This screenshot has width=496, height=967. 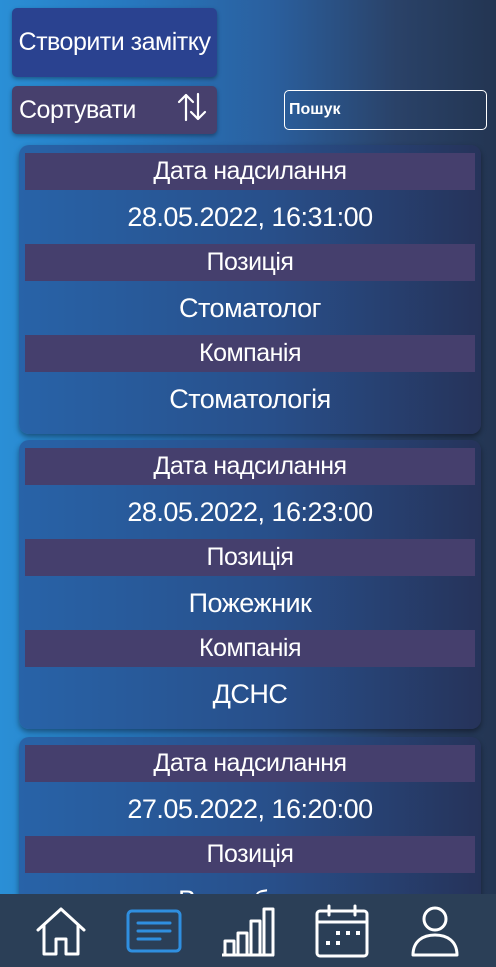 I want to click on stats-icon, so click(x=248, y=931).